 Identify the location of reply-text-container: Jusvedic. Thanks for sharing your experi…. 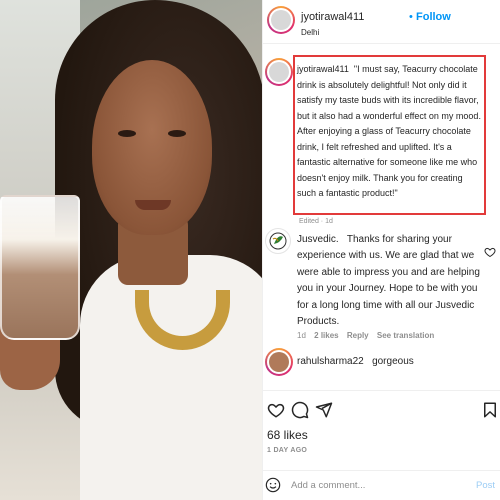
(391, 281).